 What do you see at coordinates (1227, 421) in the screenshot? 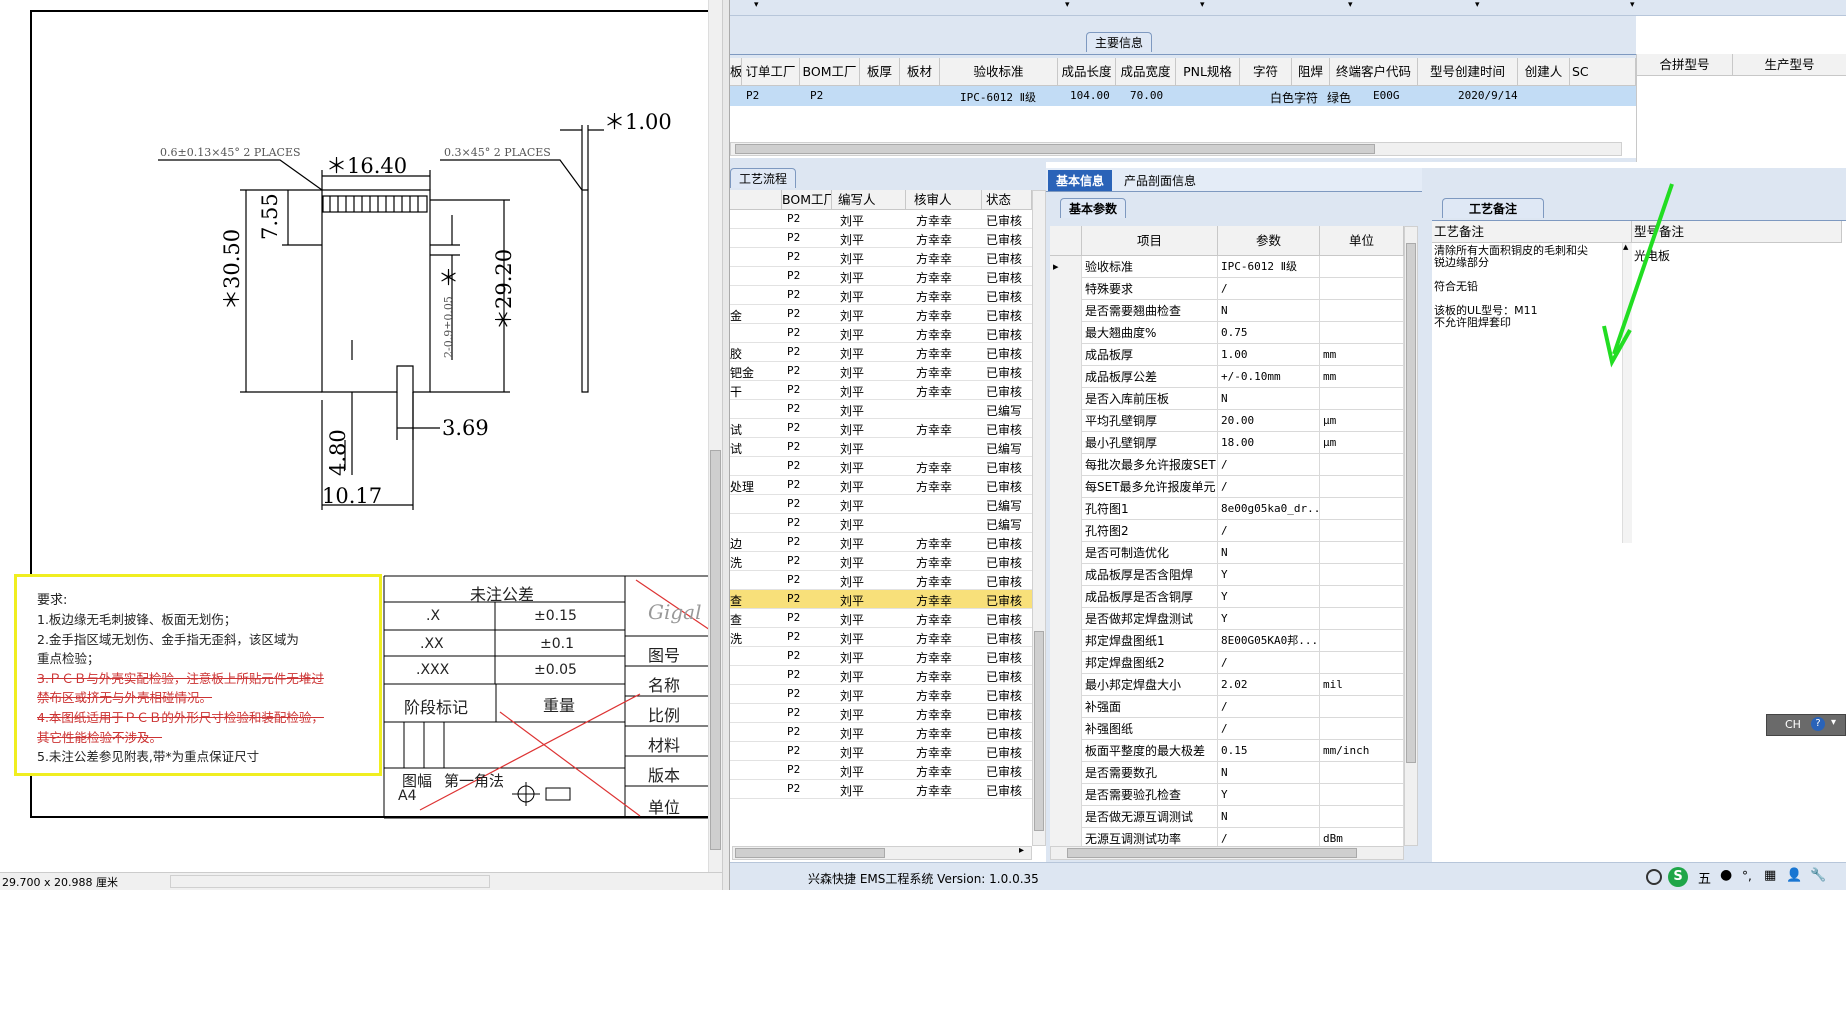
I see `table-row: 平均孔壁铜厚 20.00 μm` at bounding box center [1227, 421].